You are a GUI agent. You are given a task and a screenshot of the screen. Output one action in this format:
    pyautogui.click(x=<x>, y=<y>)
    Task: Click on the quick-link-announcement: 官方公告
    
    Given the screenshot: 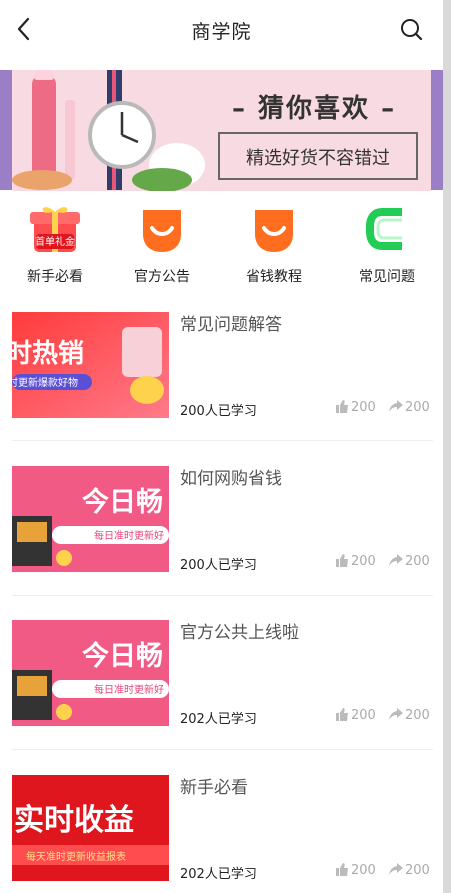 What is the action you would take?
    pyautogui.click(x=162, y=245)
    